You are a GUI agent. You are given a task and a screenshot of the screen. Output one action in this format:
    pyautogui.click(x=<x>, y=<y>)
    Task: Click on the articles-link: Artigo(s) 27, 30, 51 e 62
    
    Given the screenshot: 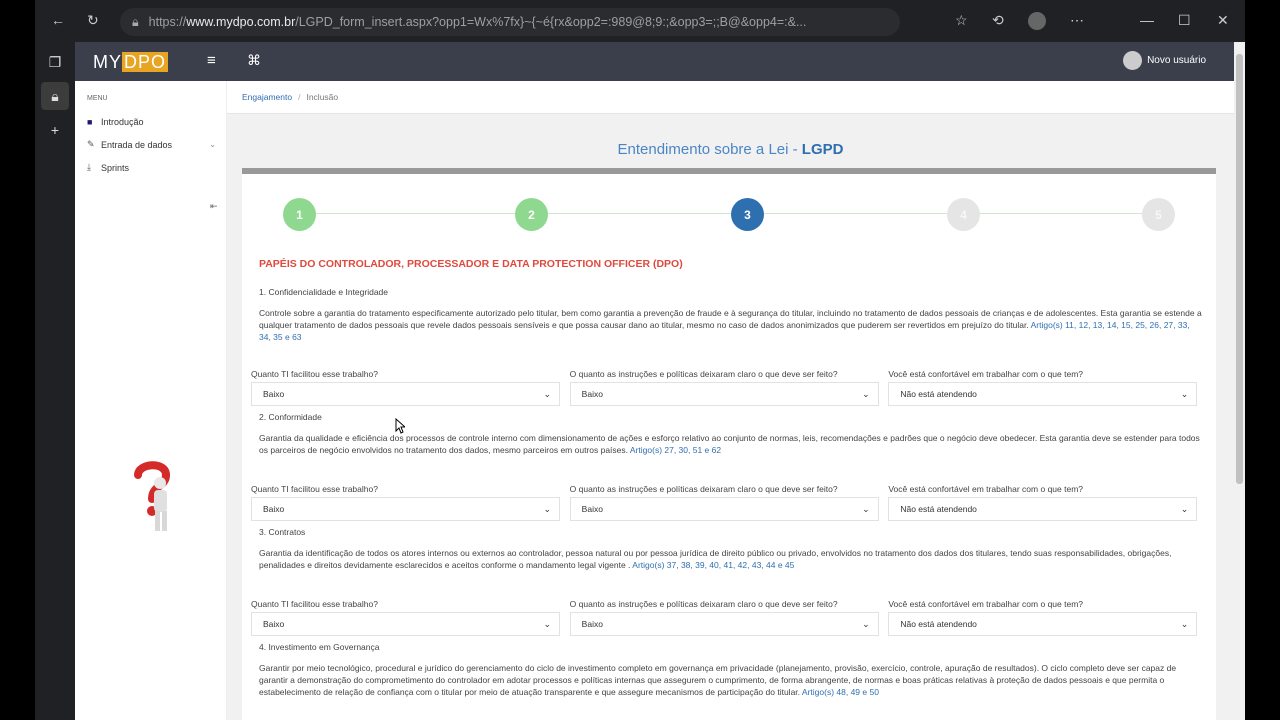 What is the action you would take?
    pyautogui.click(x=675, y=450)
    